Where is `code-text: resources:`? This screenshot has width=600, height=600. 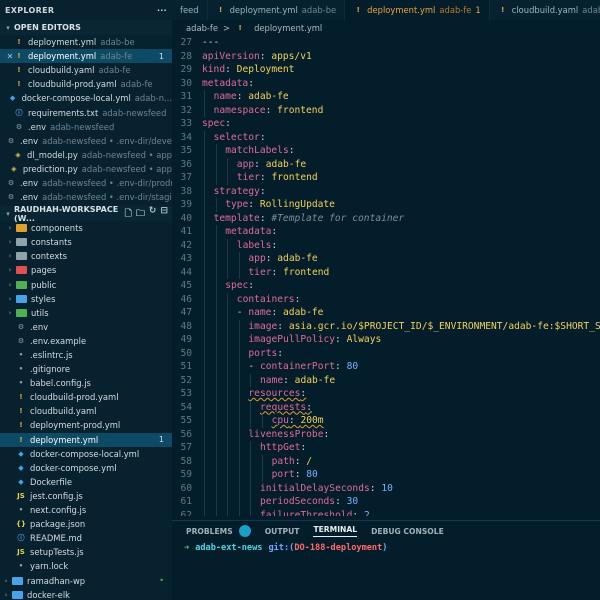 code-text: resources: is located at coordinates (254, 394).